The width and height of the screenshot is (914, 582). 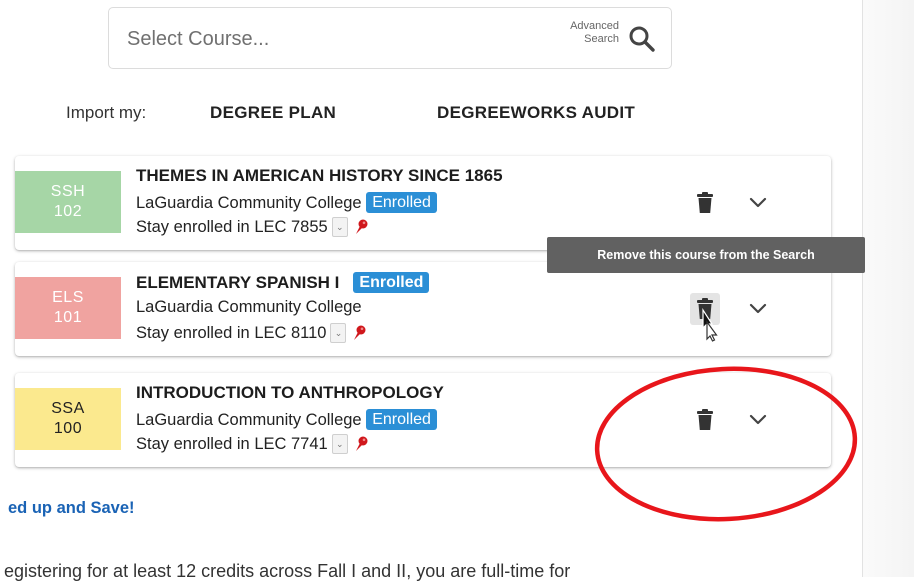 I want to click on stay-enrolled-text: Stay enrolled in LEC 7741, so click(x=232, y=443).